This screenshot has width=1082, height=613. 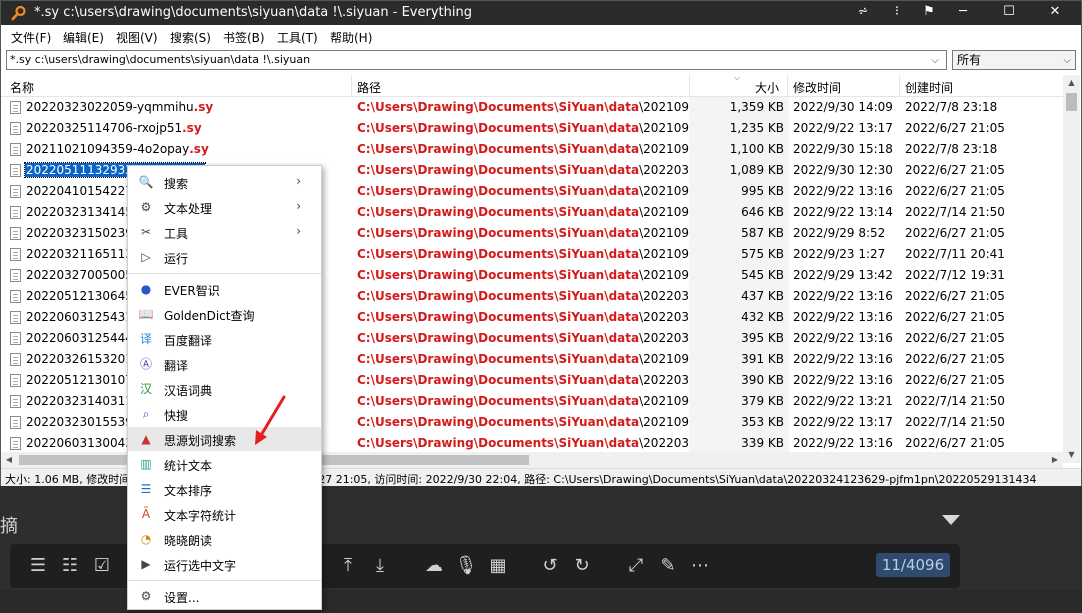 I want to click on microphone-icon: 🎙, so click(x=466, y=566).